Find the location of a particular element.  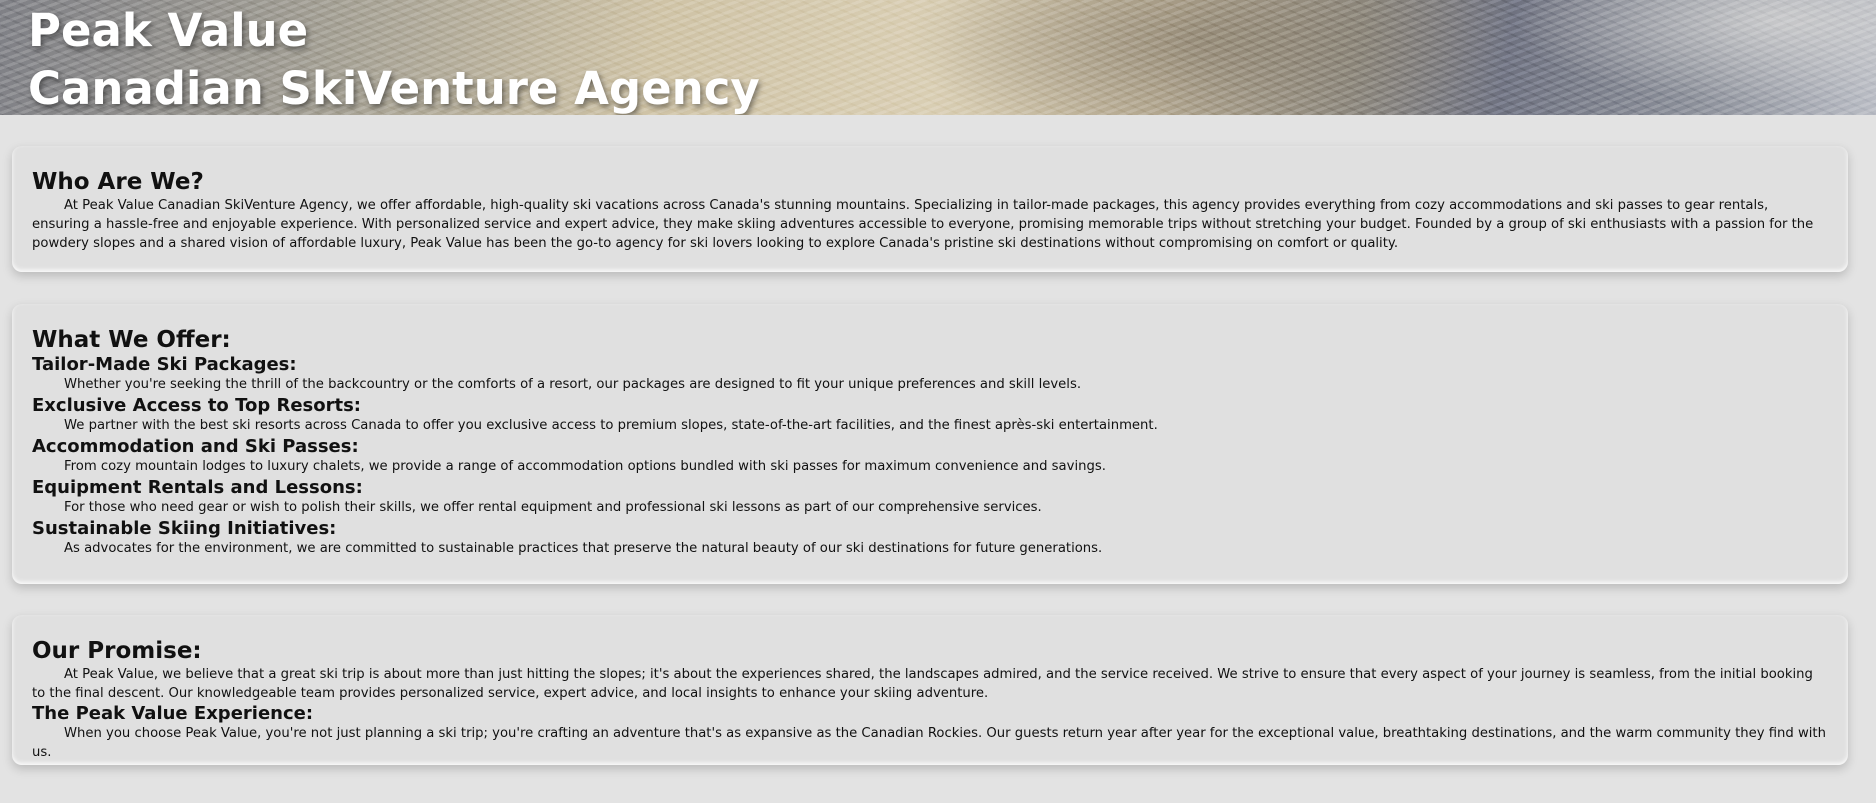

what-we-offer-heading: What We Offer: is located at coordinates (131, 340).